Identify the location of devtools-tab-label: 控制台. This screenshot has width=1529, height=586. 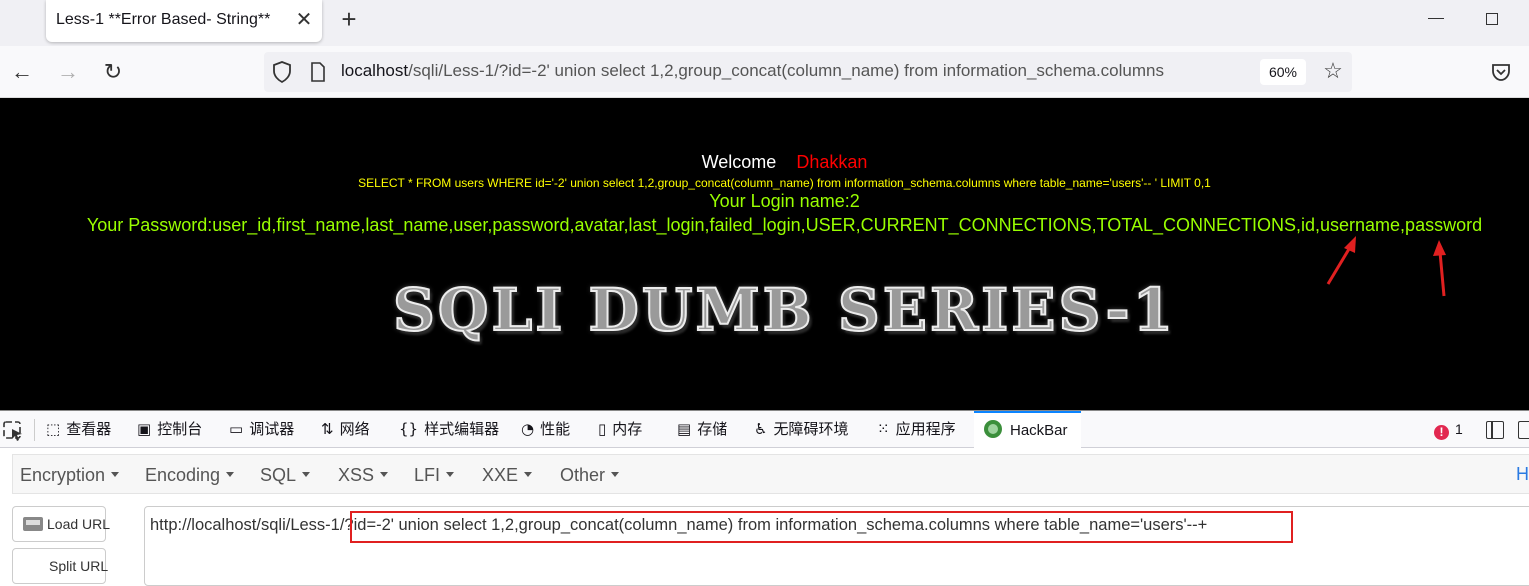
(180, 429).